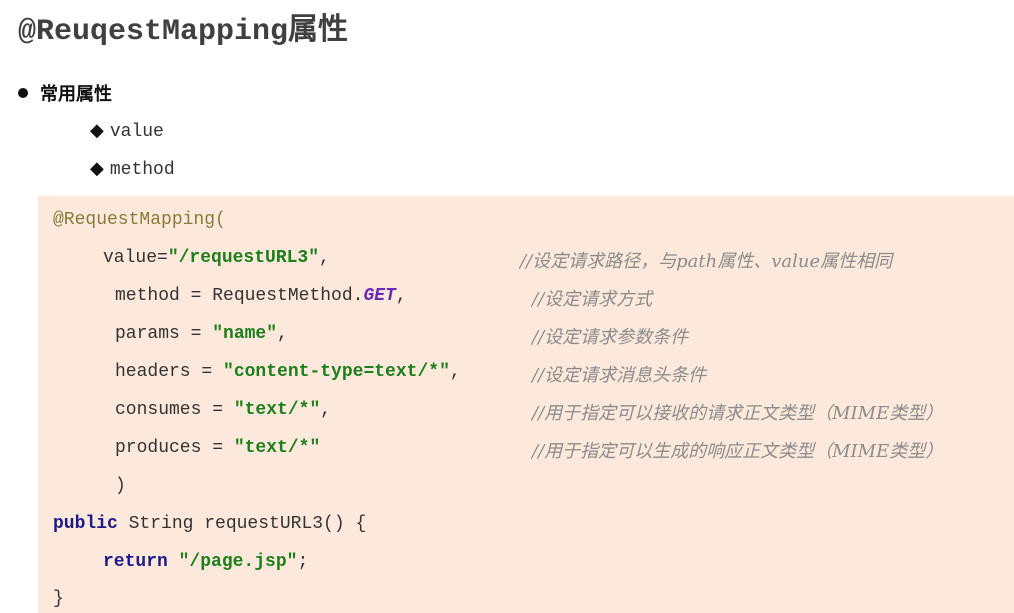 This screenshot has height=613, width=1014. What do you see at coordinates (206, 562) in the screenshot?
I see `code-return-line: return "/page.jsp";` at bounding box center [206, 562].